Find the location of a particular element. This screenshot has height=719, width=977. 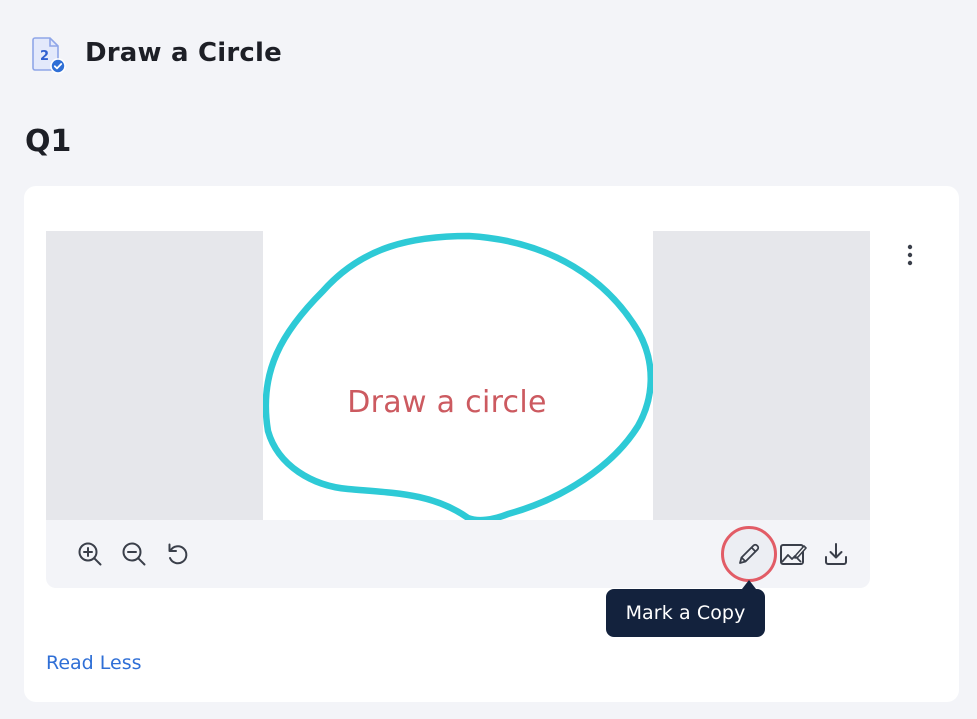

zoom-in-icon is located at coordinates (90, 554).